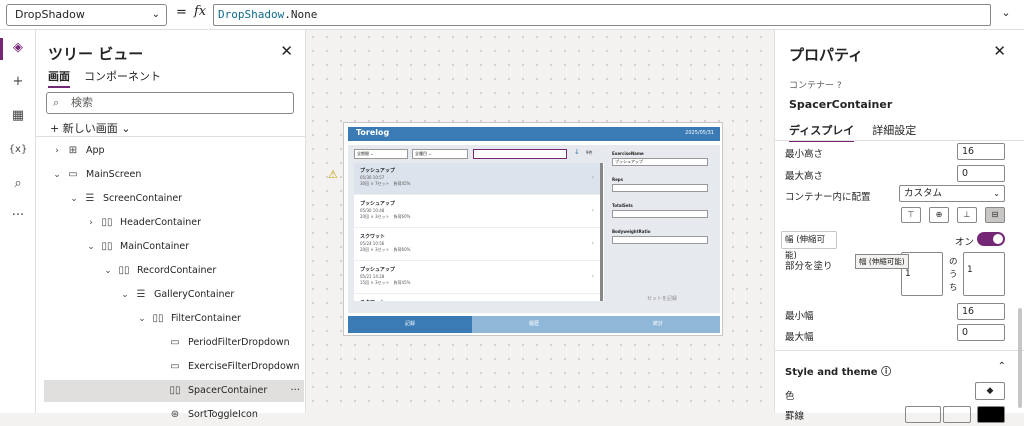  Describe the element at coordinates (602, 15) in the screenshot. I see `formula-input: DropShadow.None` at that location.